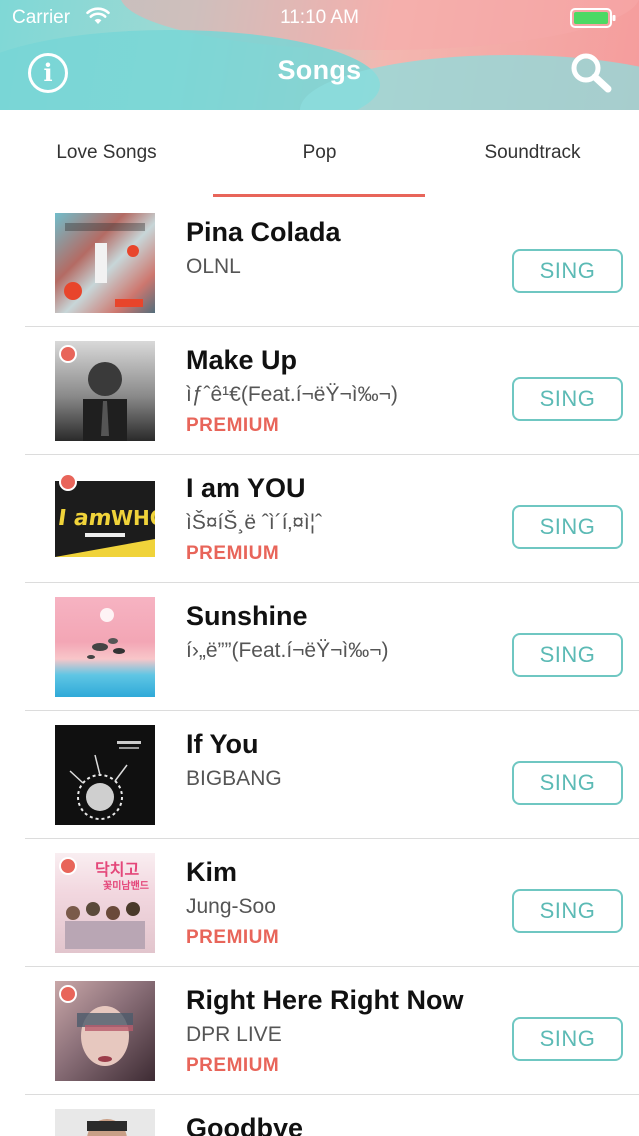 The height and width of the screenshot is (1136, 639). Describe the element at coordinates (332, 1115) in the screenshot. I see `song-row: Goodbye` at that location.